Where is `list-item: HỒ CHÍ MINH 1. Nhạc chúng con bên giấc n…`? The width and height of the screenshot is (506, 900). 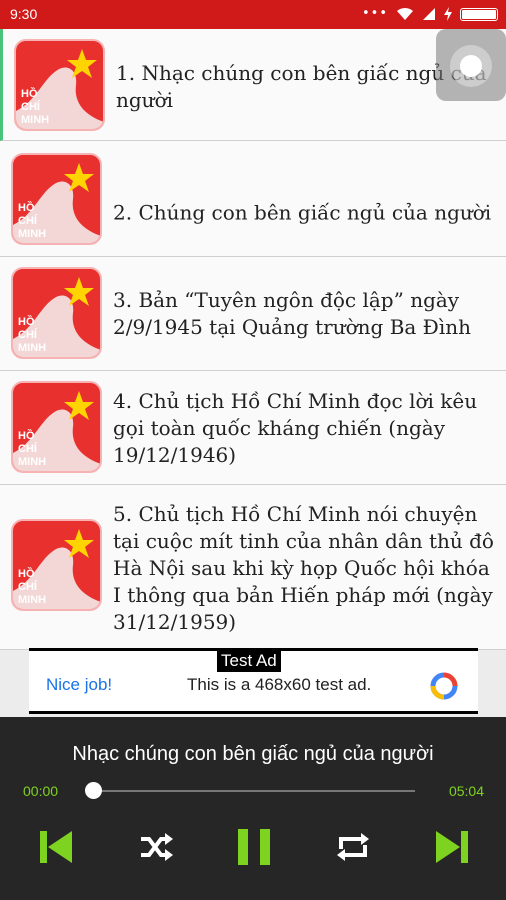 list-item: HỒ CHÍ MINH 1. Nhạc chúng con bên giấc n… is located at coordinates (253, 85).